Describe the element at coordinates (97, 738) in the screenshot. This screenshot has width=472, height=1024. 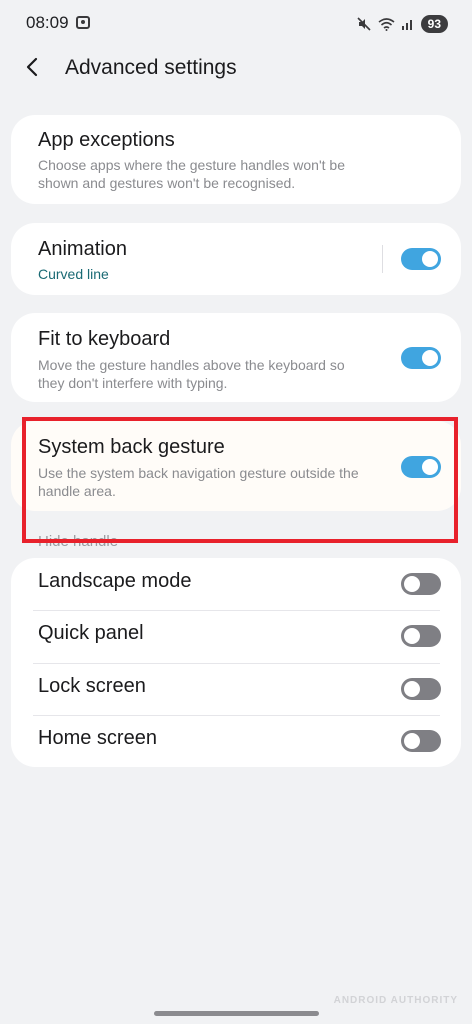
I see `home-screen-label: Home screen` at that location.